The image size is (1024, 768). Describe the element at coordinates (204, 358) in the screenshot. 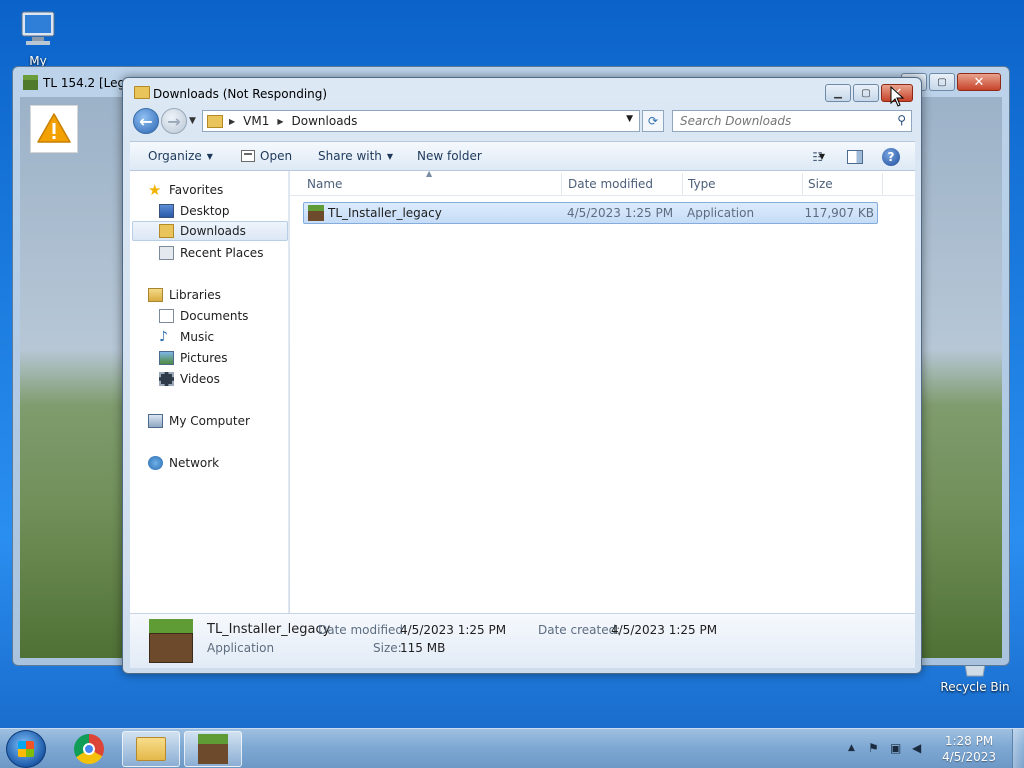

I see `nav-label: Pictures` at that location.